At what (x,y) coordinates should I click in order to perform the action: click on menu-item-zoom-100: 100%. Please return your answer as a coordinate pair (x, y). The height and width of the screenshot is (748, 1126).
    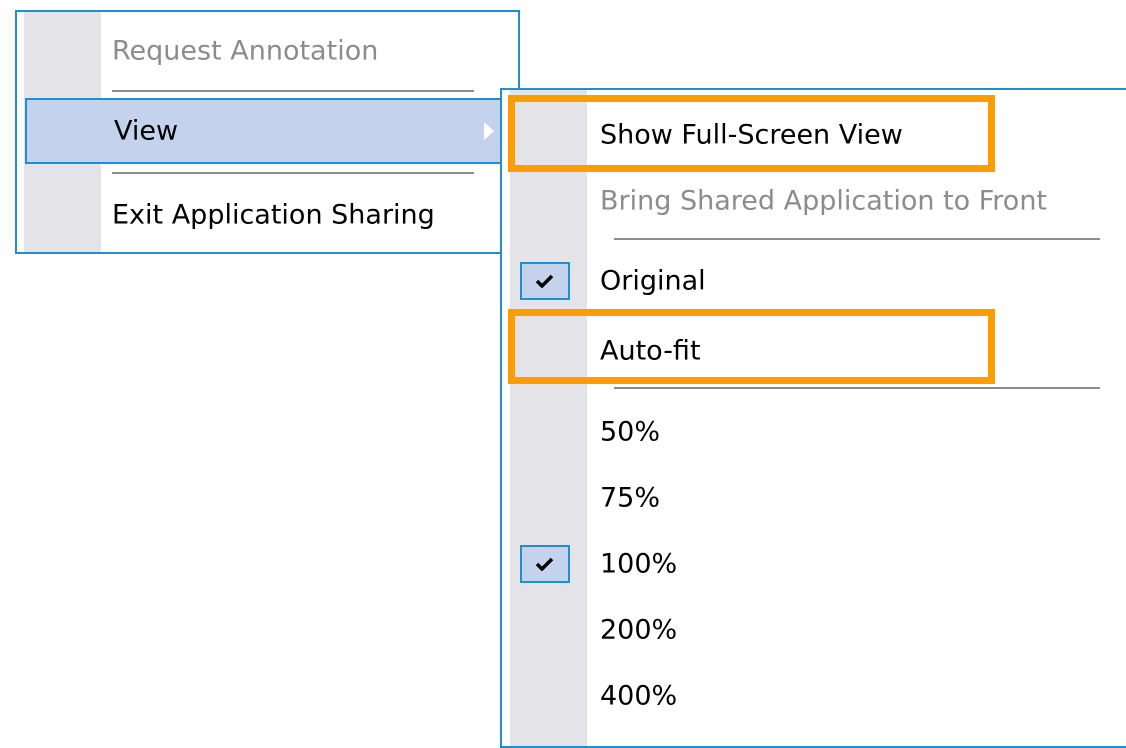
    Looking at the image, I should click on (814, 564).